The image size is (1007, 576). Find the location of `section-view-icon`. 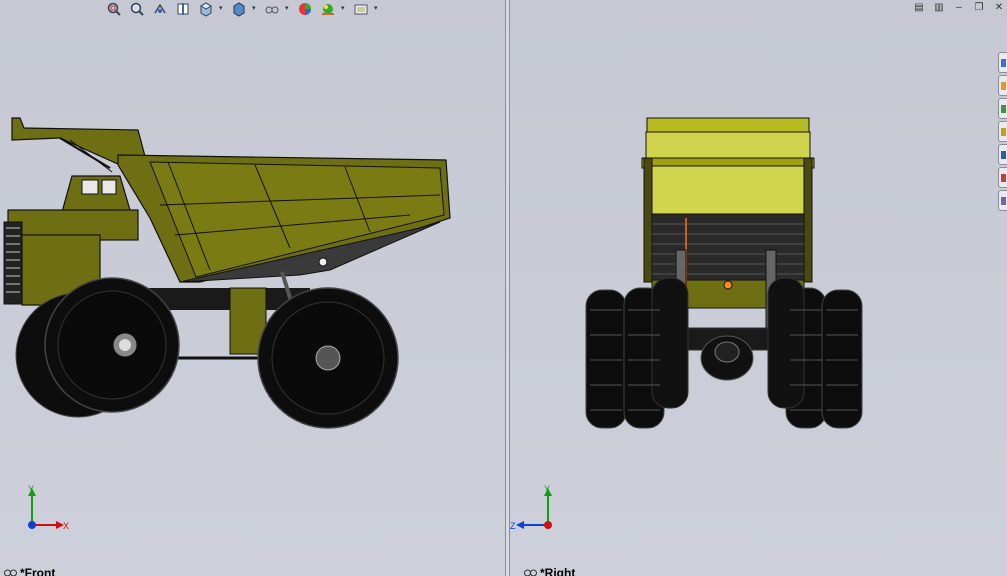

section-view-icon is located at coordinates (183, 8).